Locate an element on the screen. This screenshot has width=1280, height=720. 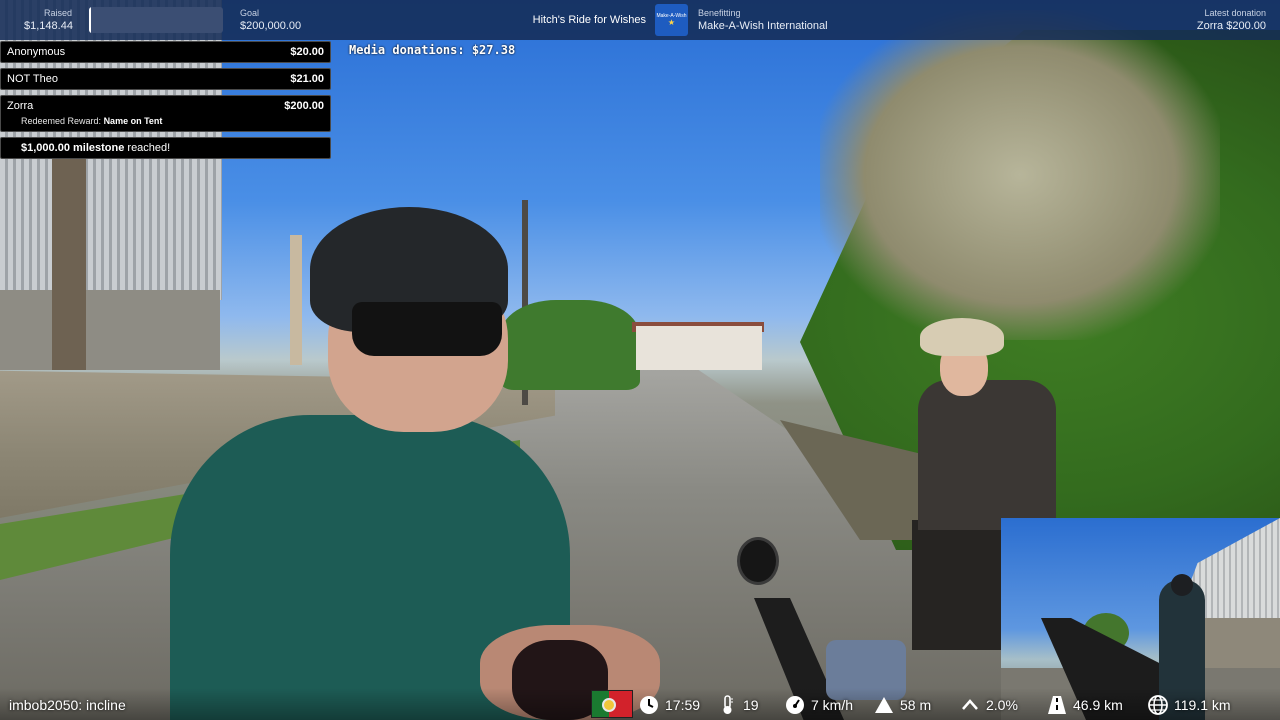
donation-amount: $21.00 is located at coordinates (307, 79).